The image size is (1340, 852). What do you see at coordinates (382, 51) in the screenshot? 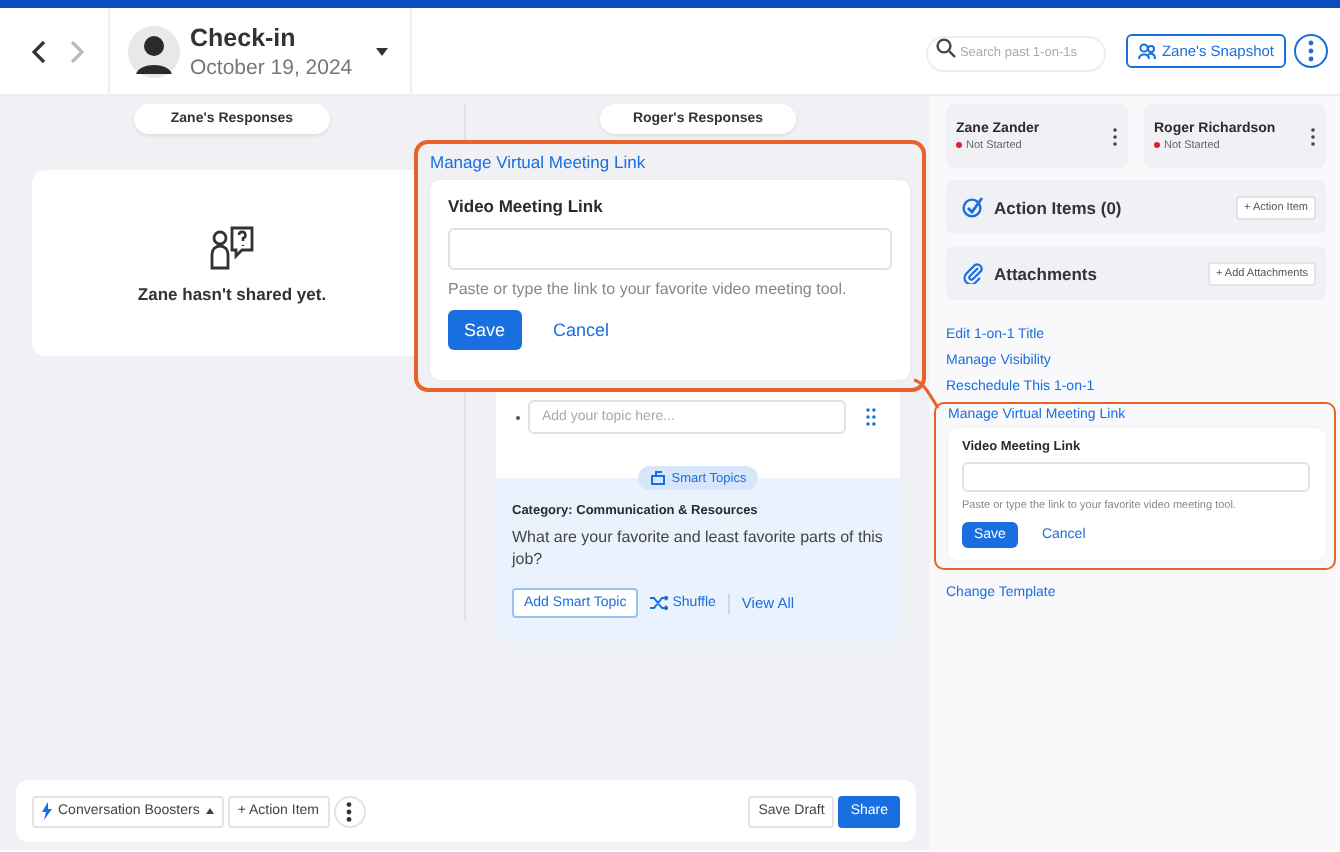
I see `caret-icon` at bounding box center [382, 51].